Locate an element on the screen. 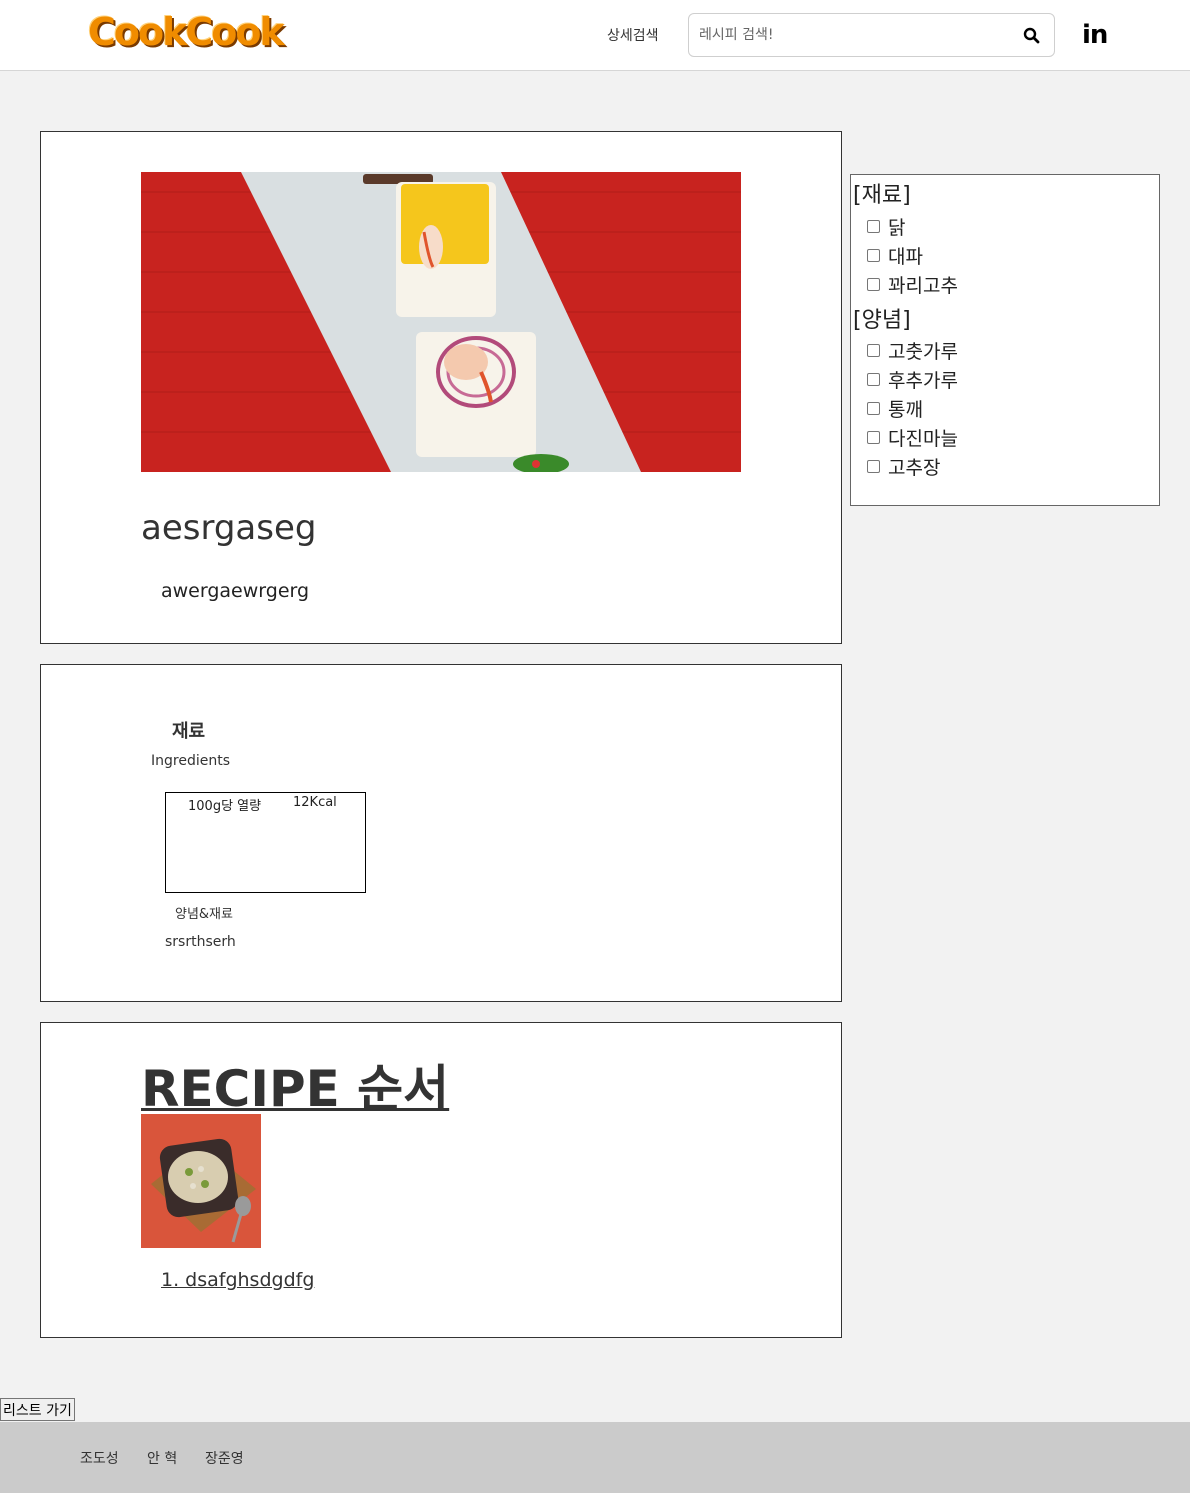 This screenshot has height=1493, width=1190. search-button is located at coordinates (1032, 36).